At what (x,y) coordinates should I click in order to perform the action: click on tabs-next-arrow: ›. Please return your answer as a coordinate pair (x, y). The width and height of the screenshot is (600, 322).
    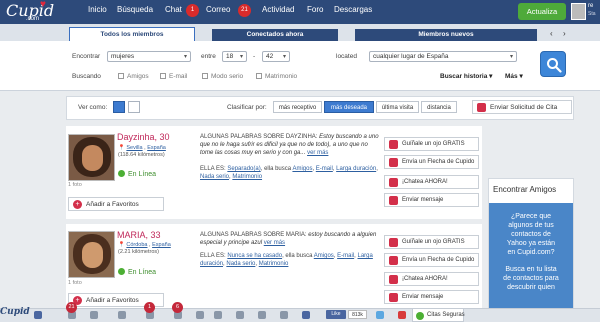
    Looking at the image, I should click on (564, 33).